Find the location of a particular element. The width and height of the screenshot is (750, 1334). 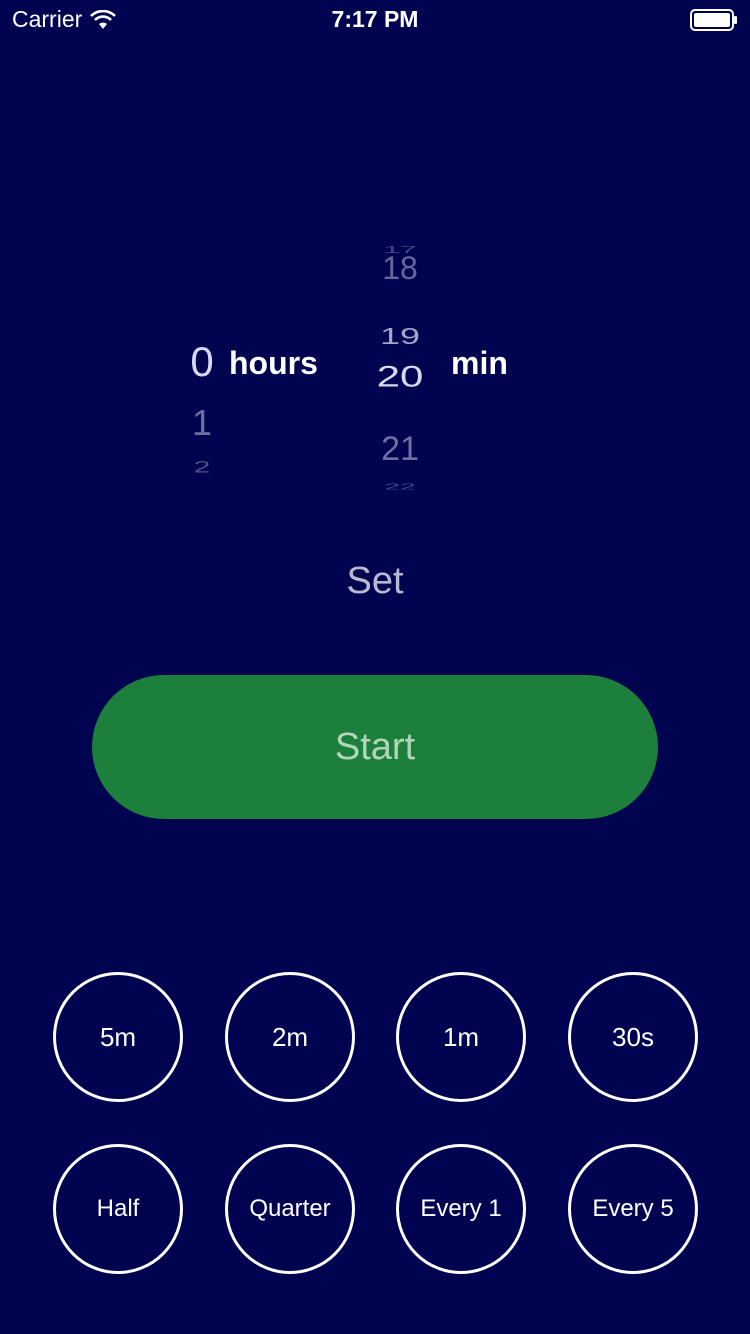

minutes-option: 18 is located at coordinates (400, 268).